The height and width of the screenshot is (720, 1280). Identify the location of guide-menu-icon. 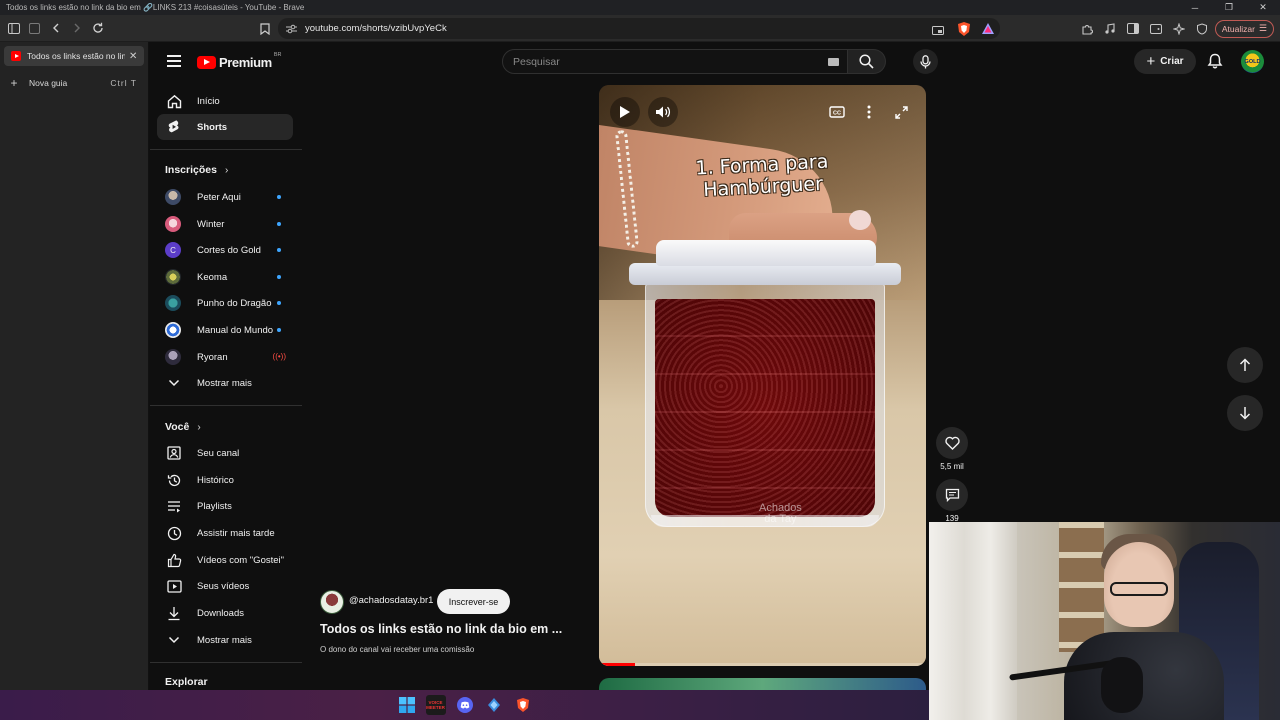
(174, 61).